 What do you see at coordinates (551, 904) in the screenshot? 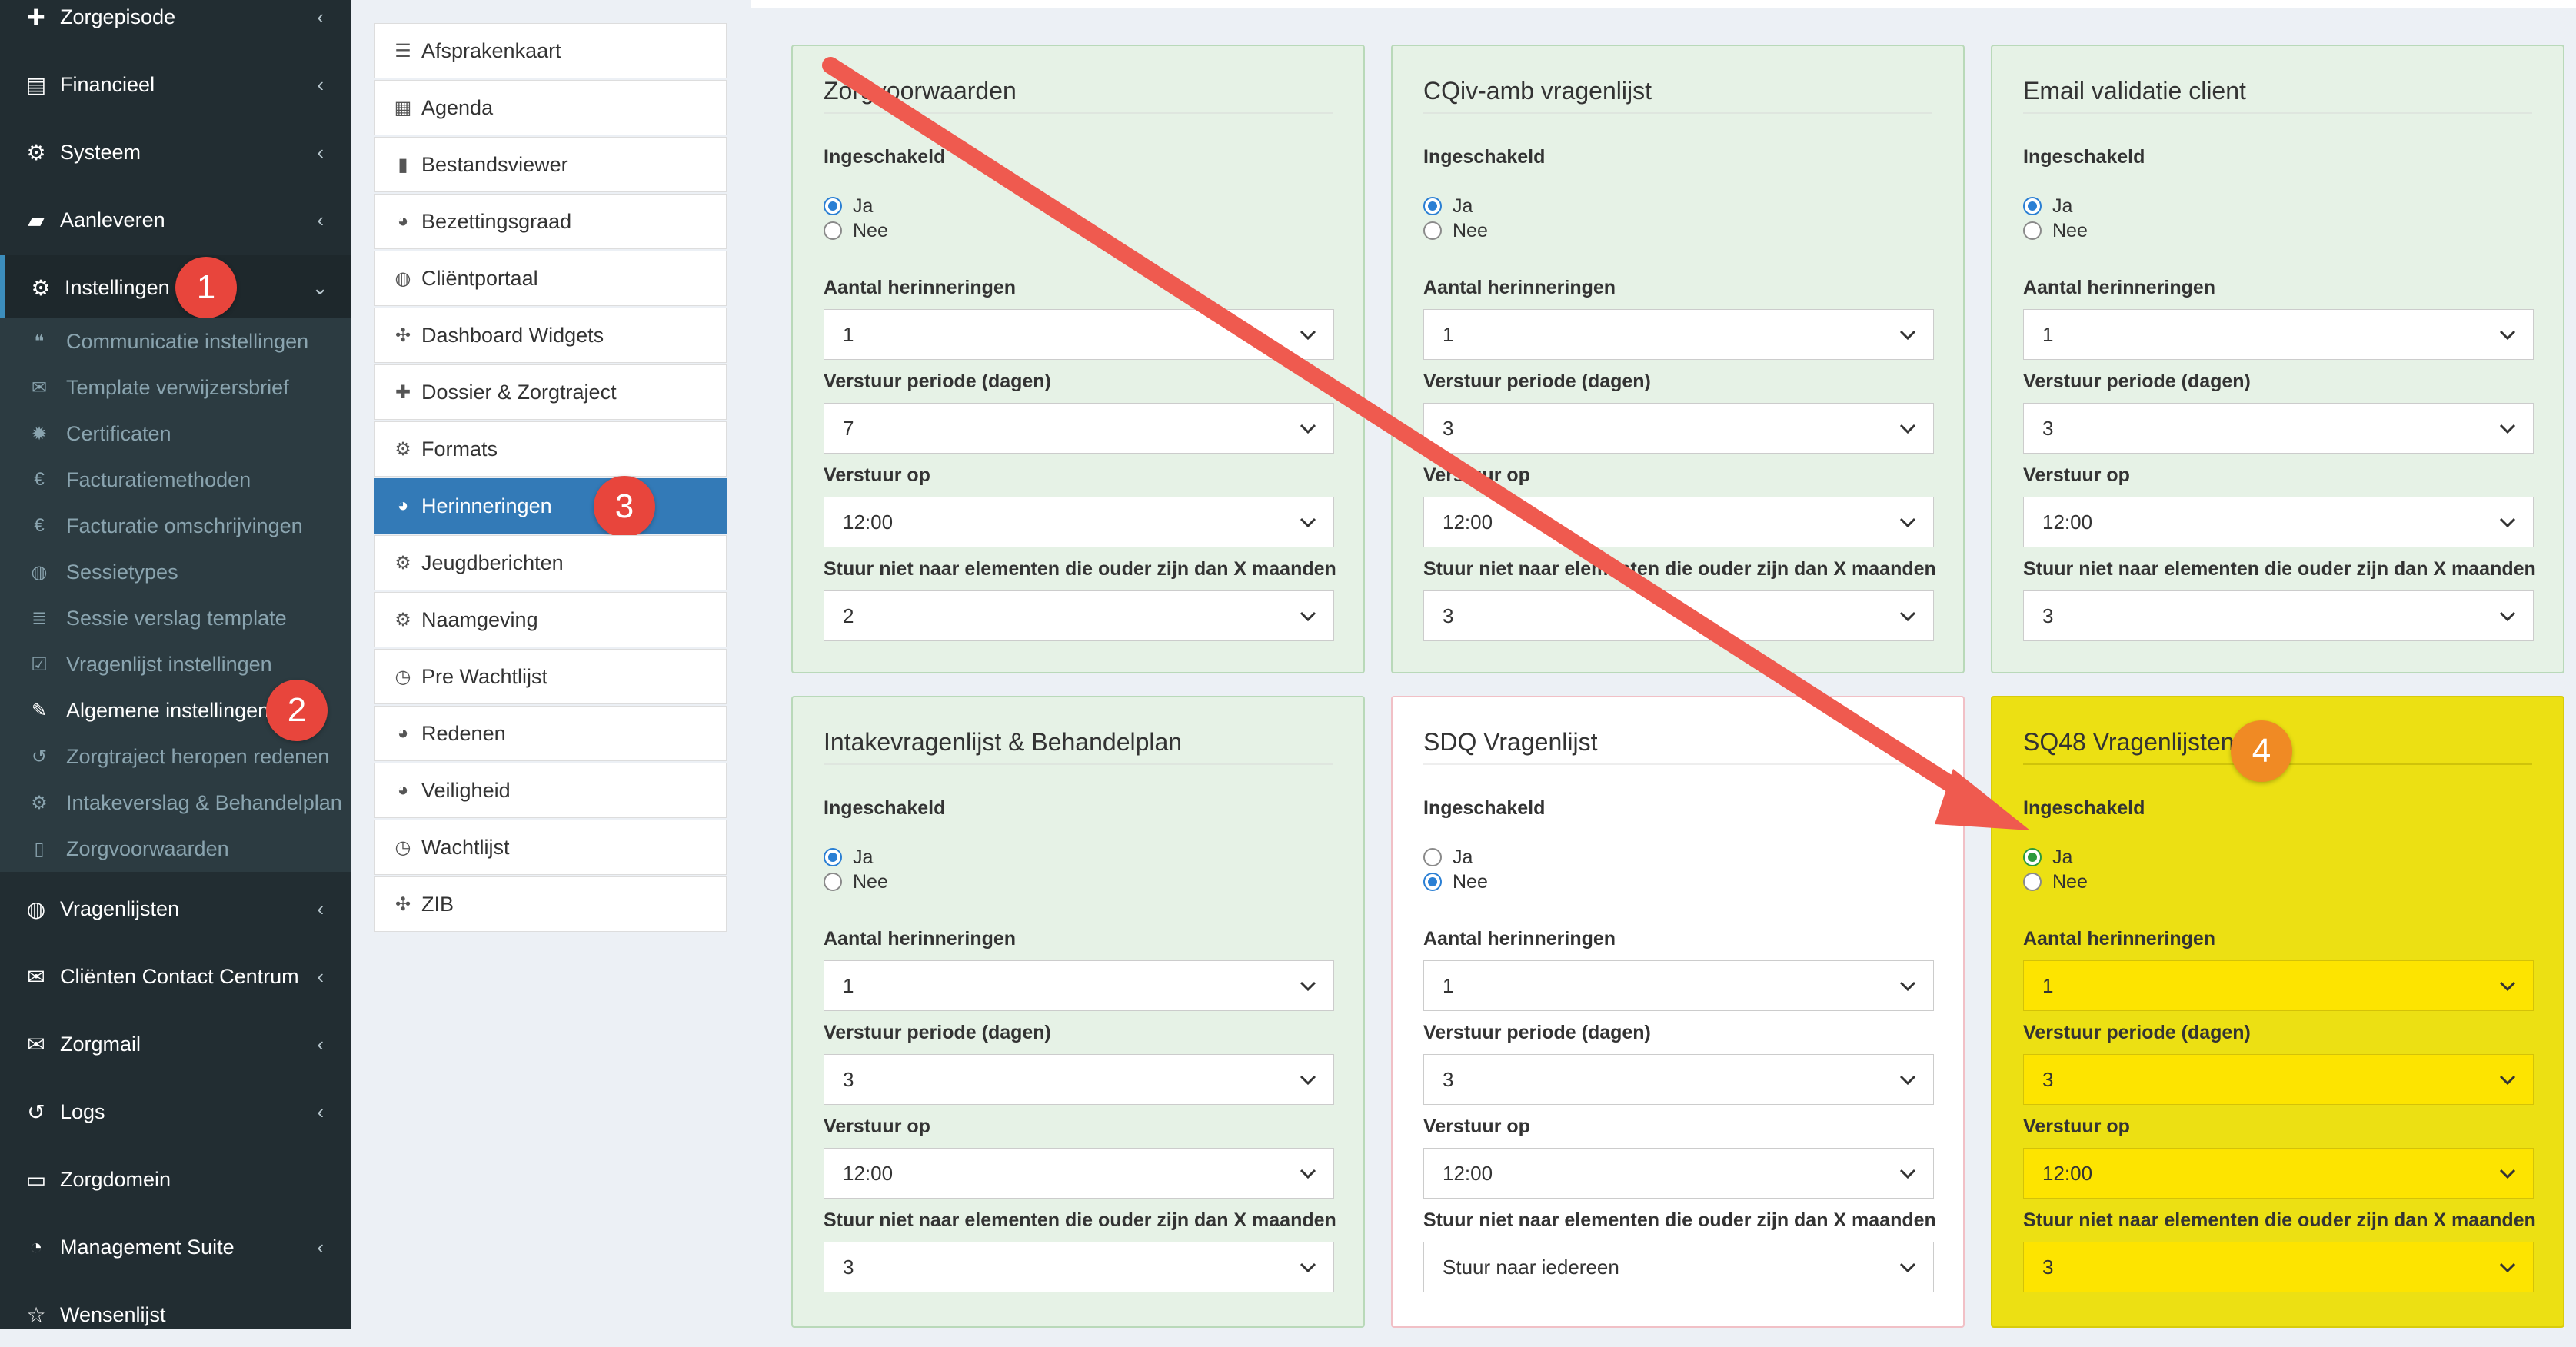
I see `settings-item-zib: ✣ ZIB` at bounding box center [551, 904].